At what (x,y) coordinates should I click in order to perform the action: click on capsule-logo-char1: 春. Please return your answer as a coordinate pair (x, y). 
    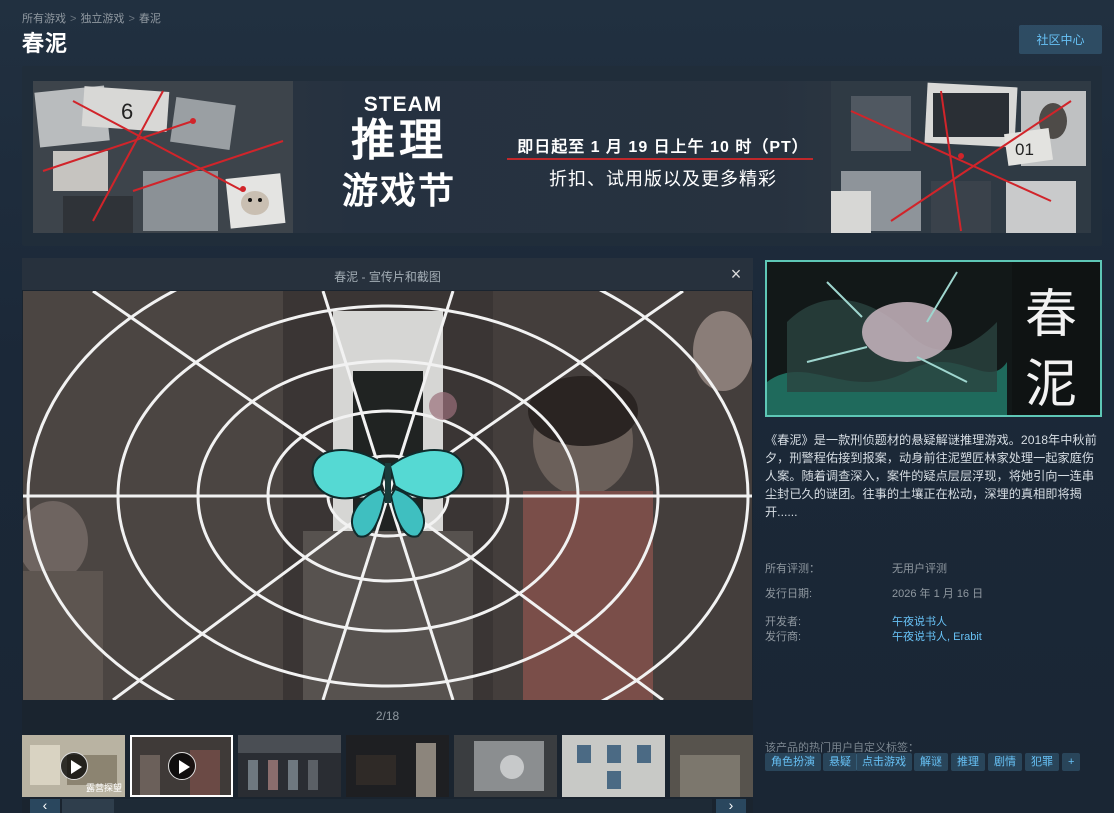
    Looking at the image, I should click on (1051, 315).